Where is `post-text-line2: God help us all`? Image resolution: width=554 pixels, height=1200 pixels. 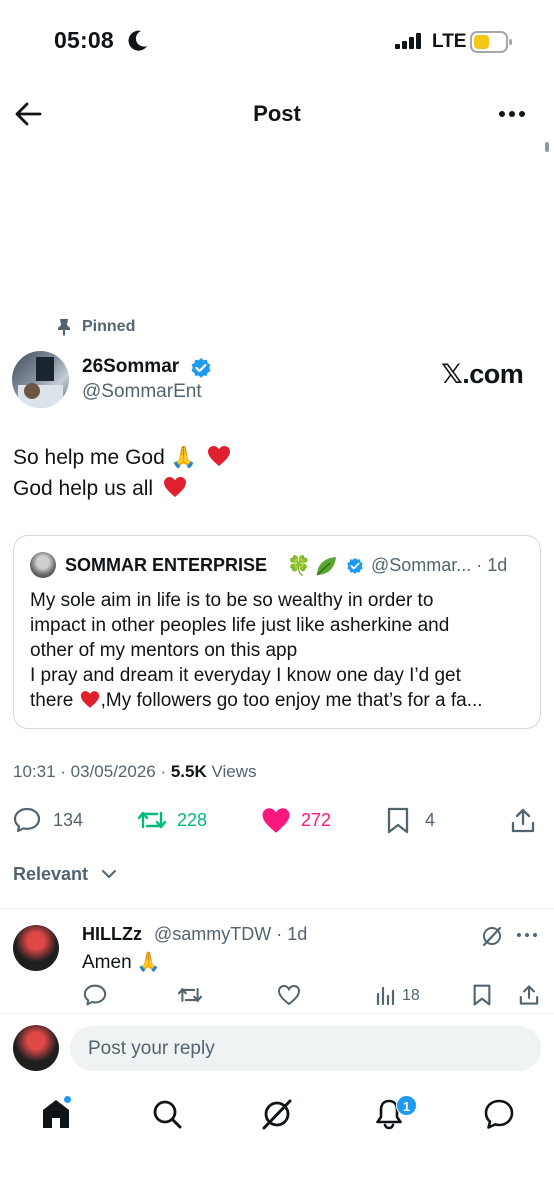
post-text-line2: God help us all is located at coordinates (83, 488).